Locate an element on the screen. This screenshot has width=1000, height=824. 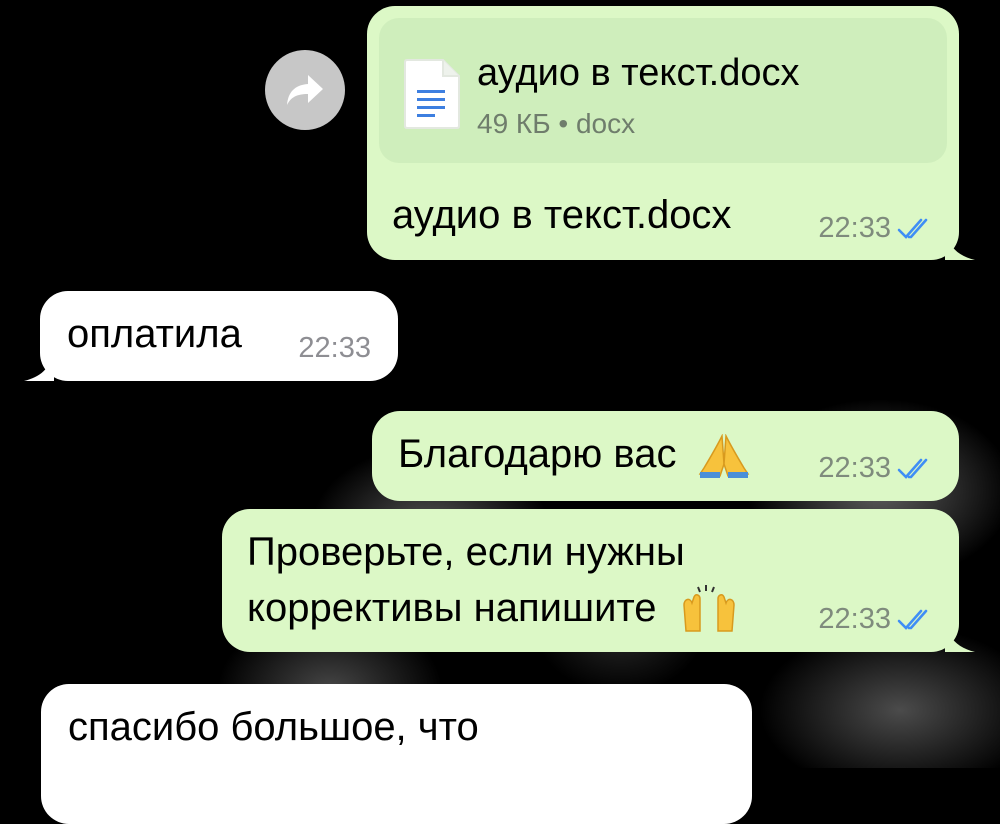
folded-hands-emoji is located at coordinates (723, 456).